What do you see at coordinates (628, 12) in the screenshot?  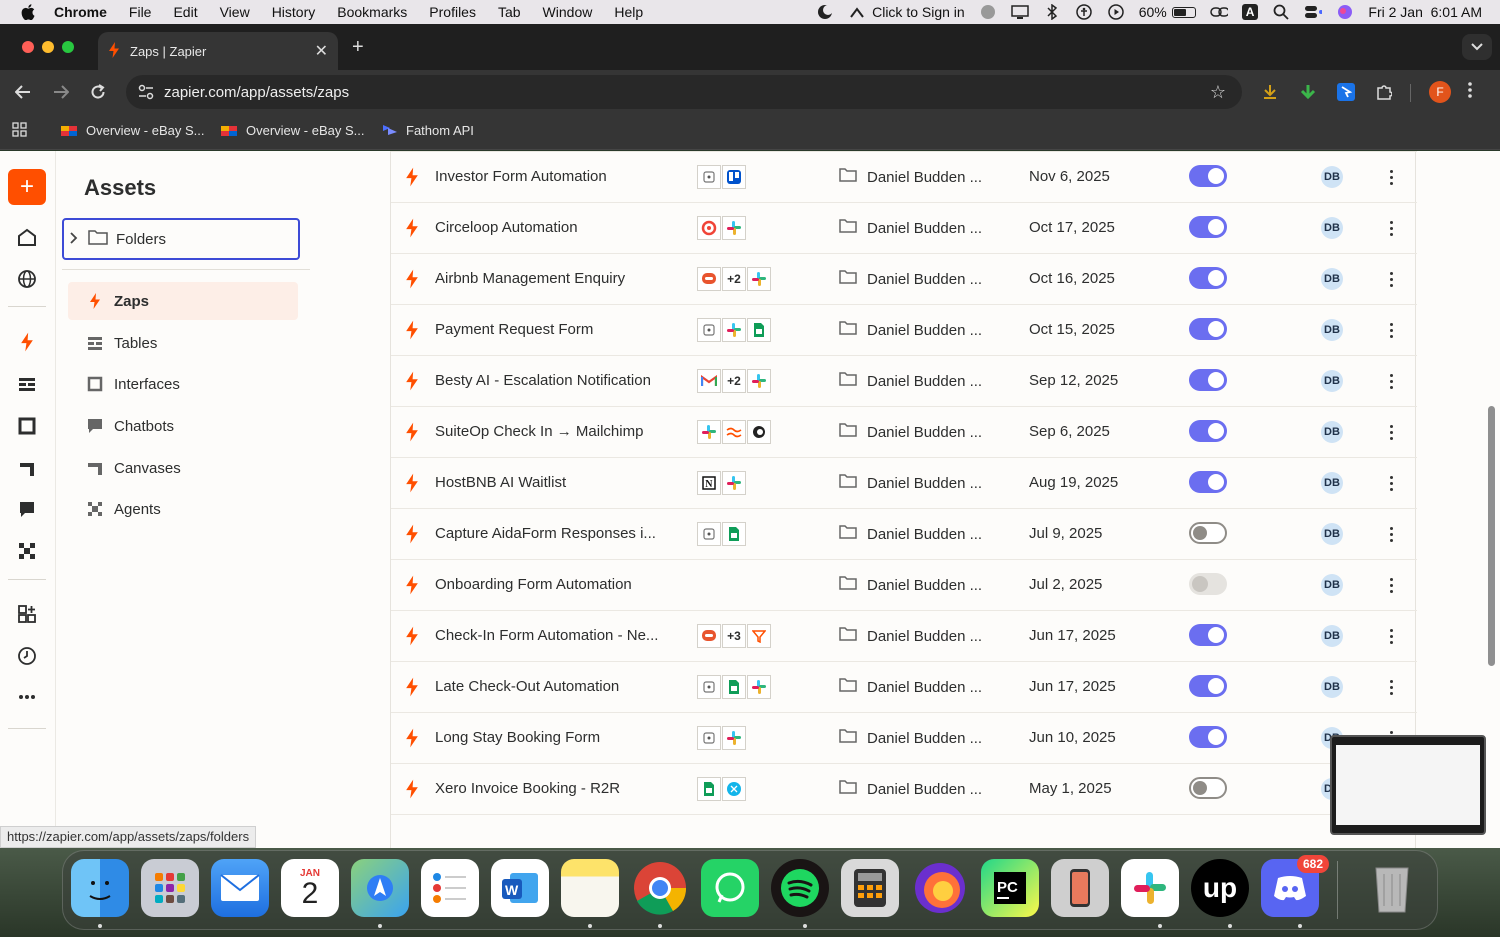 I see `menu-help: Help` at bounding box center [628, 12].